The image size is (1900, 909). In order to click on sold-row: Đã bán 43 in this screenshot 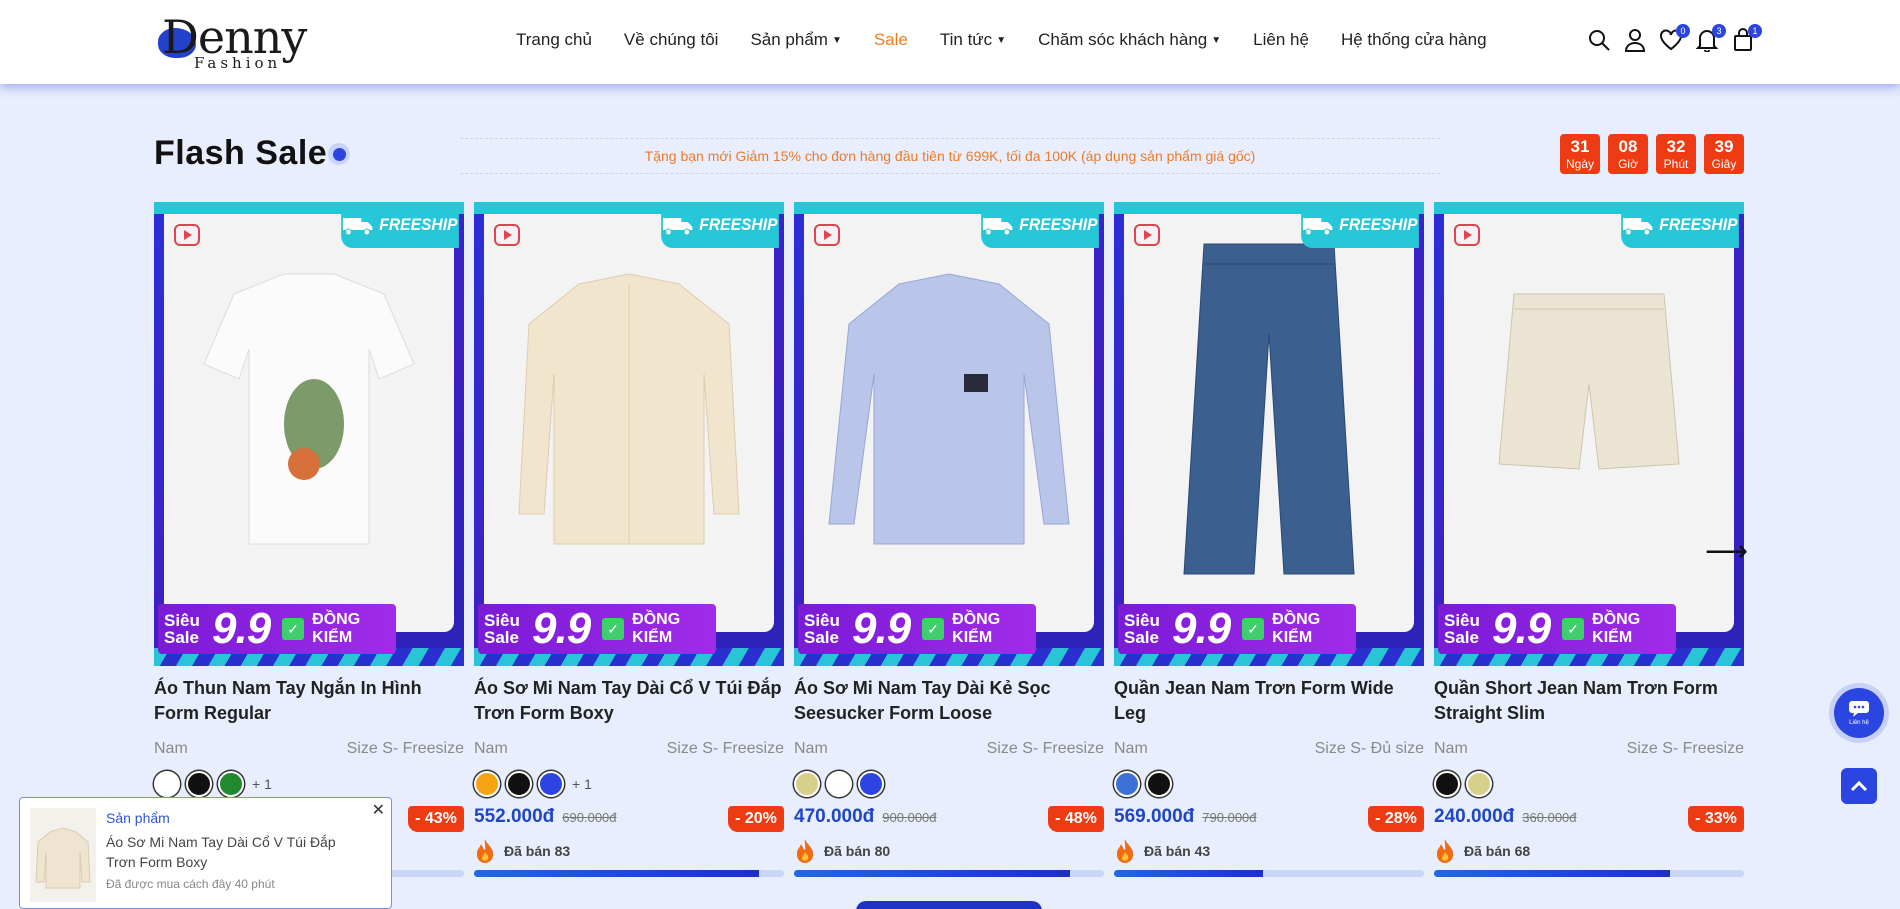, I will do `click(1269, 851)`.